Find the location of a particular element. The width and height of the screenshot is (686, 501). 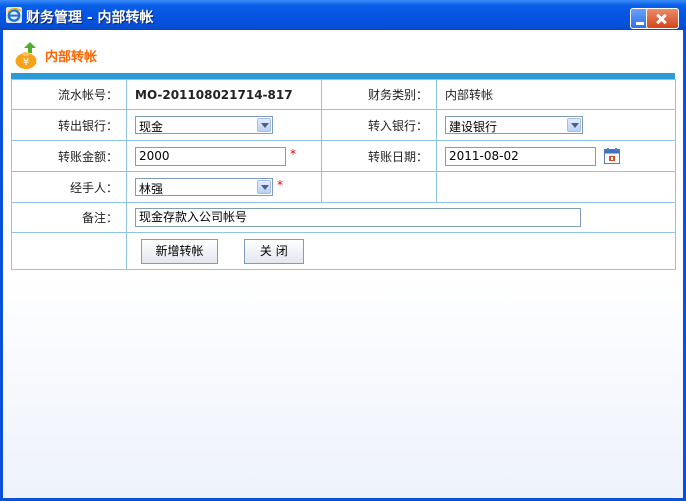

page-title: 内部转帐 is located at coordinates (71, 57).